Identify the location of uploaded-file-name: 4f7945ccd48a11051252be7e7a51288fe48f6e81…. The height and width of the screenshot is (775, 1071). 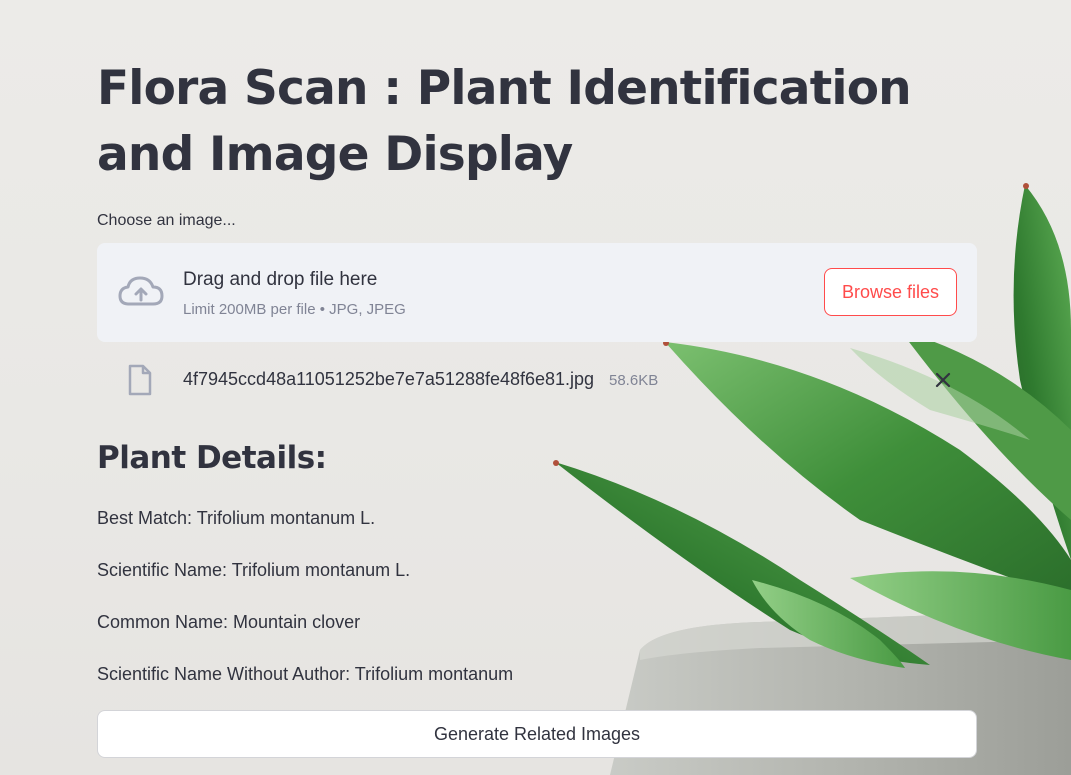
(389, 379).